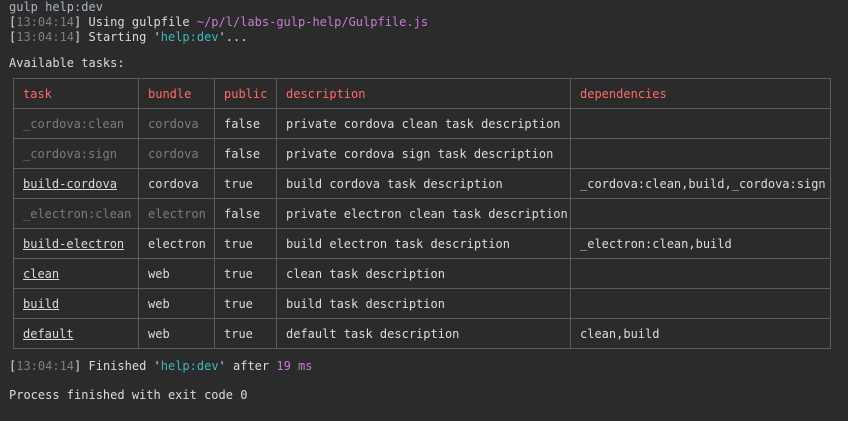 The image size is (848, 421). I want to click on description-cell: private cordova clean task description, so click(423, 123).